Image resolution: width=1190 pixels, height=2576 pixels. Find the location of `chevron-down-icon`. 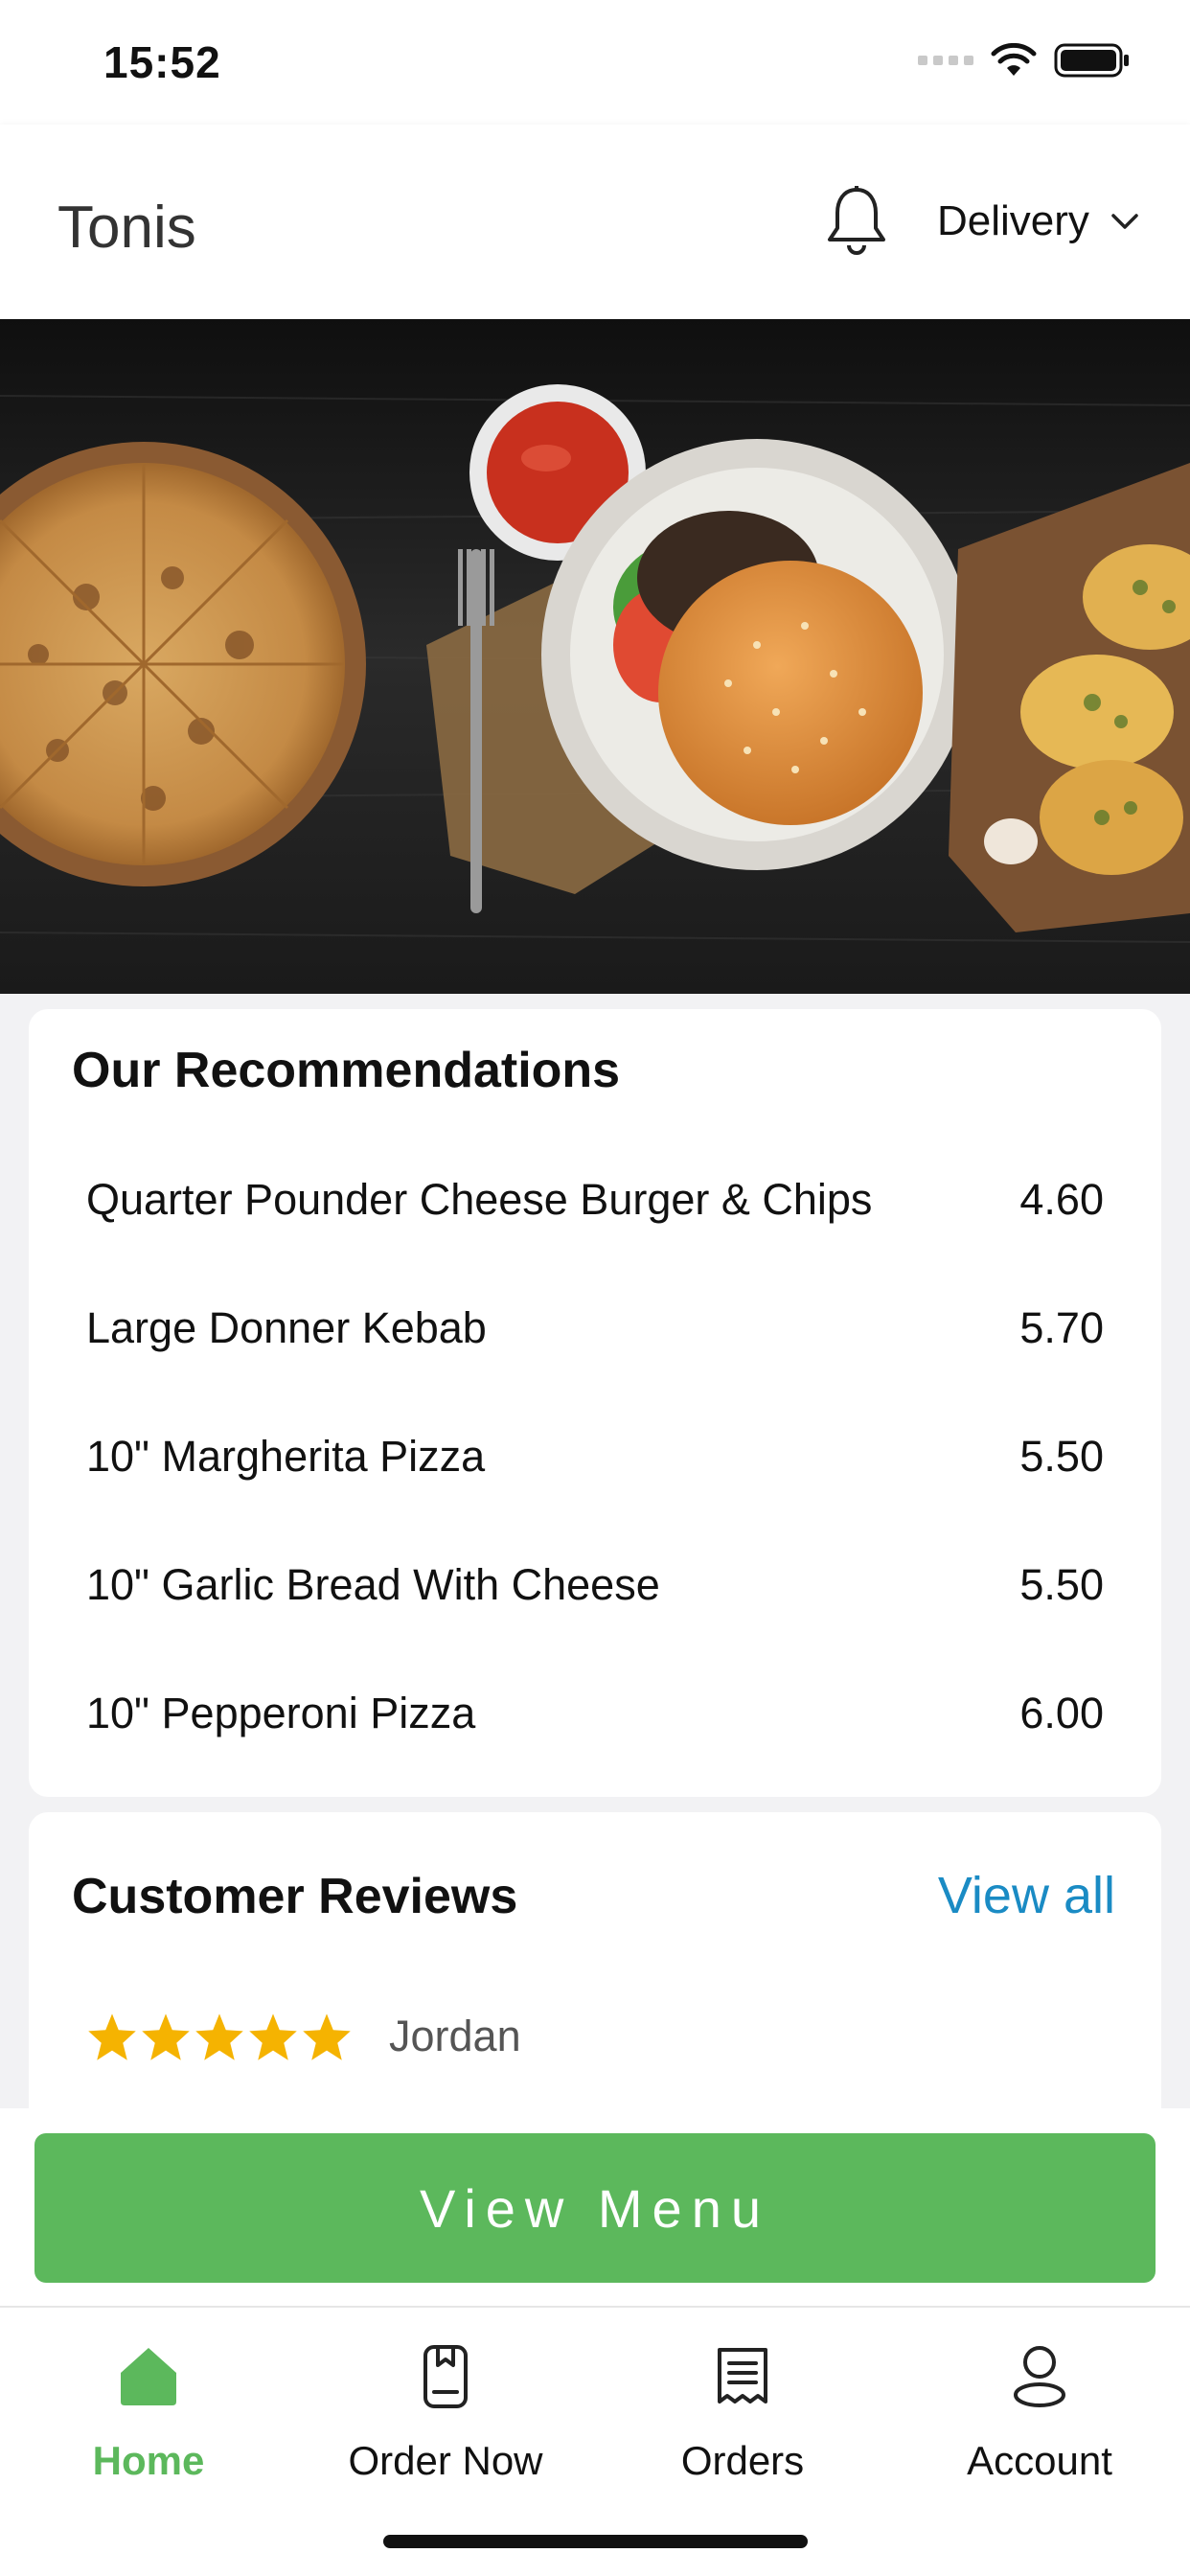

chevron-down-icon is located at coordinates (1125, 221).